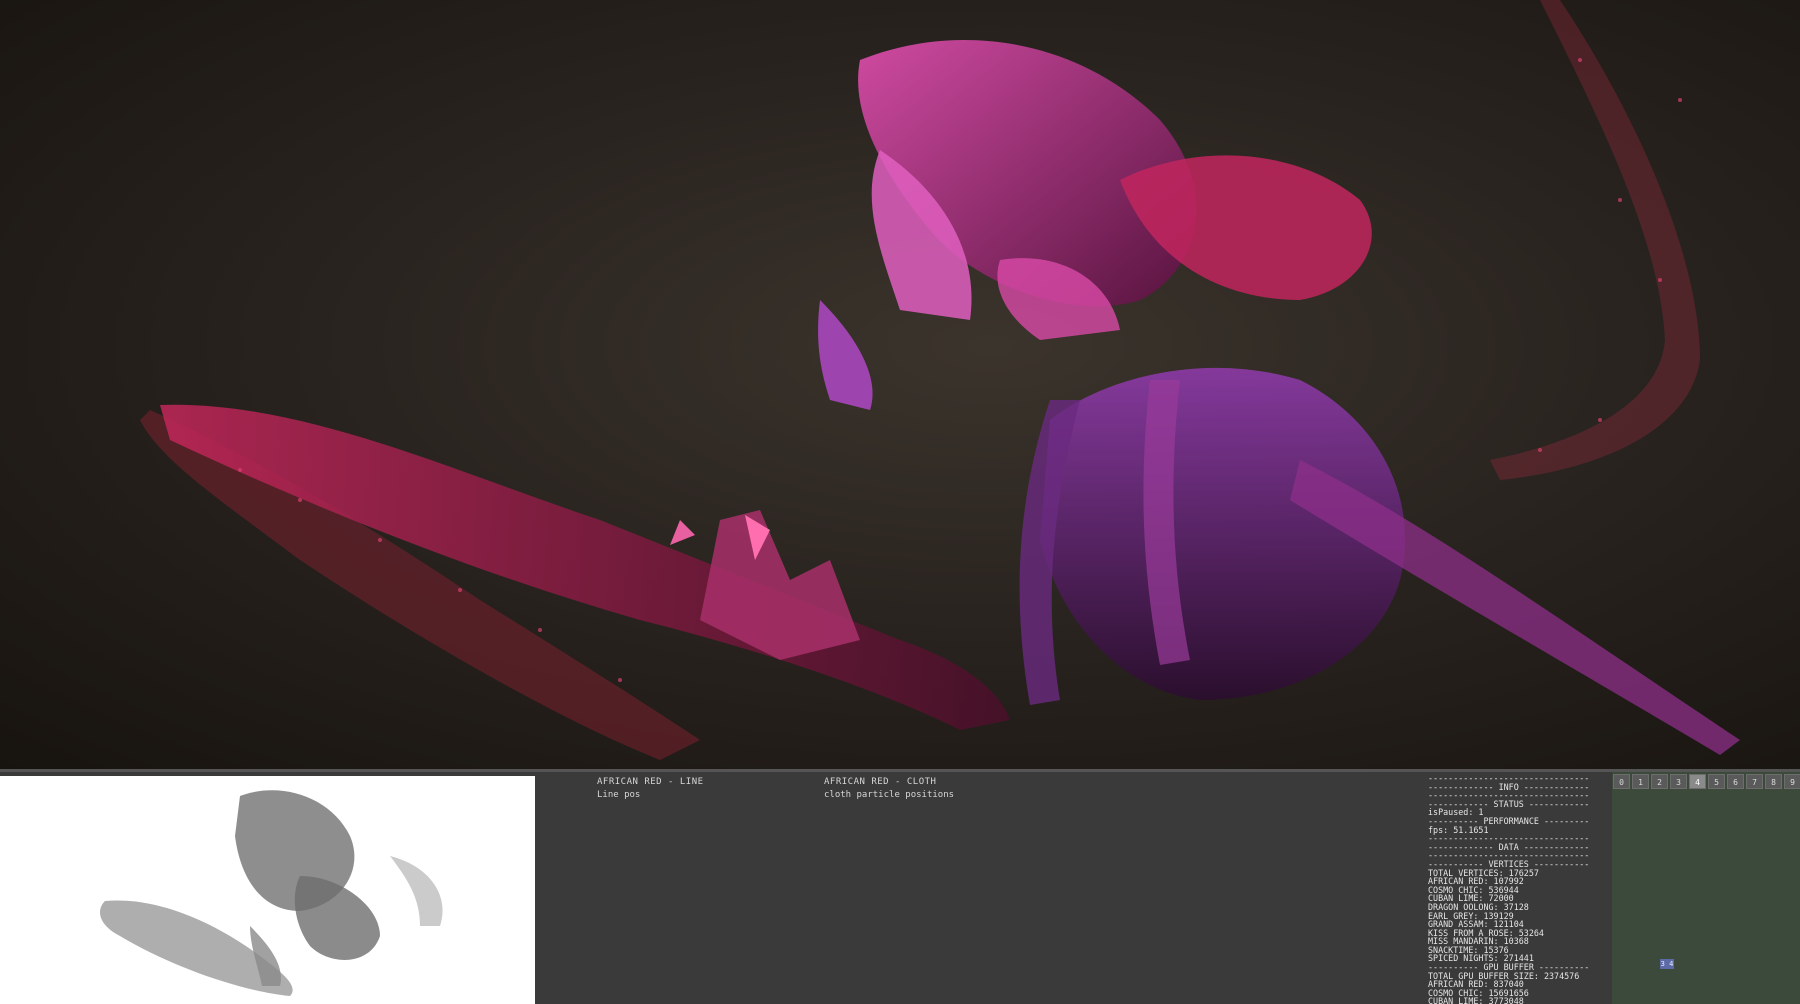 This screenshot has width=1800, height=1004. I want to click on layer-tab-0: 0, so click(1621, 781).